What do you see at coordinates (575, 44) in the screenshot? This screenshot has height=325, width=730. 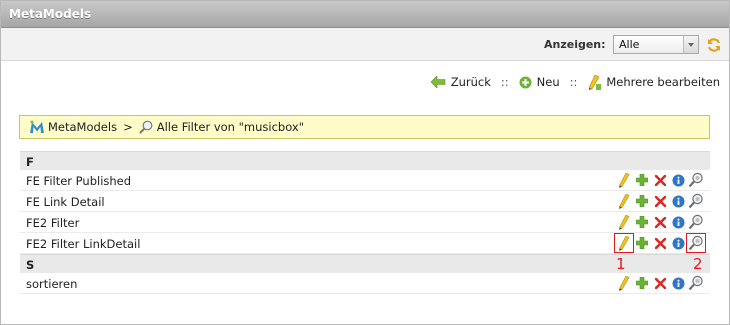 I see `show-label: Anzeigen:` at bounding box center [575, 44].